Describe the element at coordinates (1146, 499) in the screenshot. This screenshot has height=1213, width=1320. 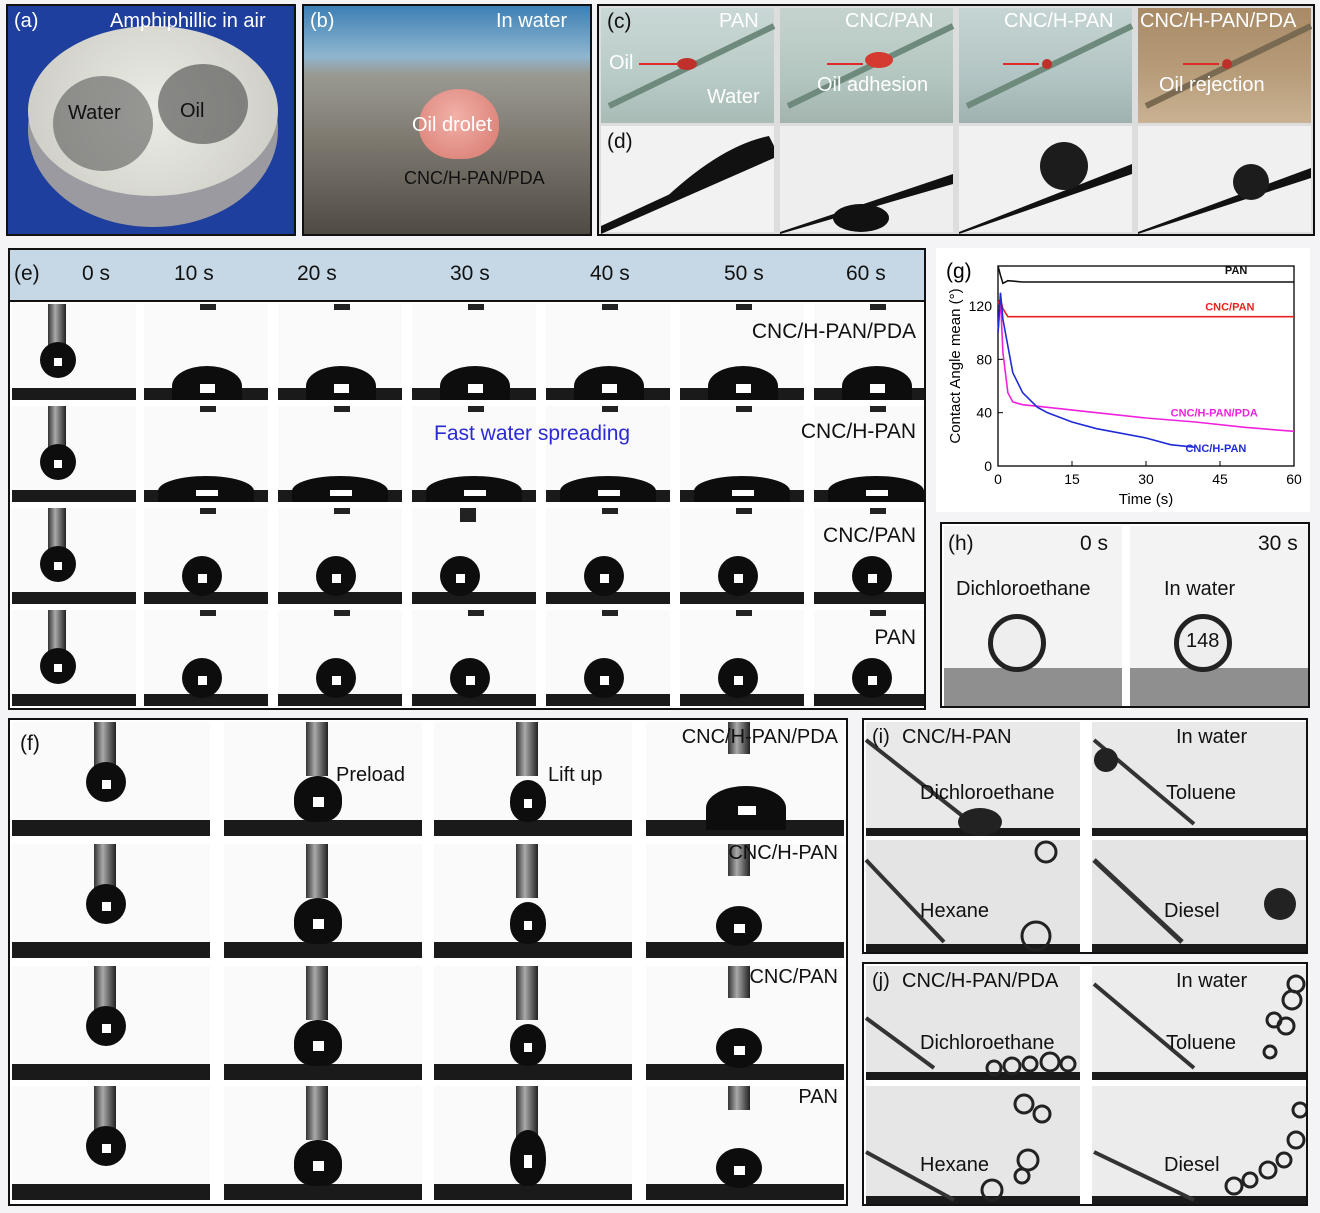
I see `x-axis-label: Time (s)` at that location.